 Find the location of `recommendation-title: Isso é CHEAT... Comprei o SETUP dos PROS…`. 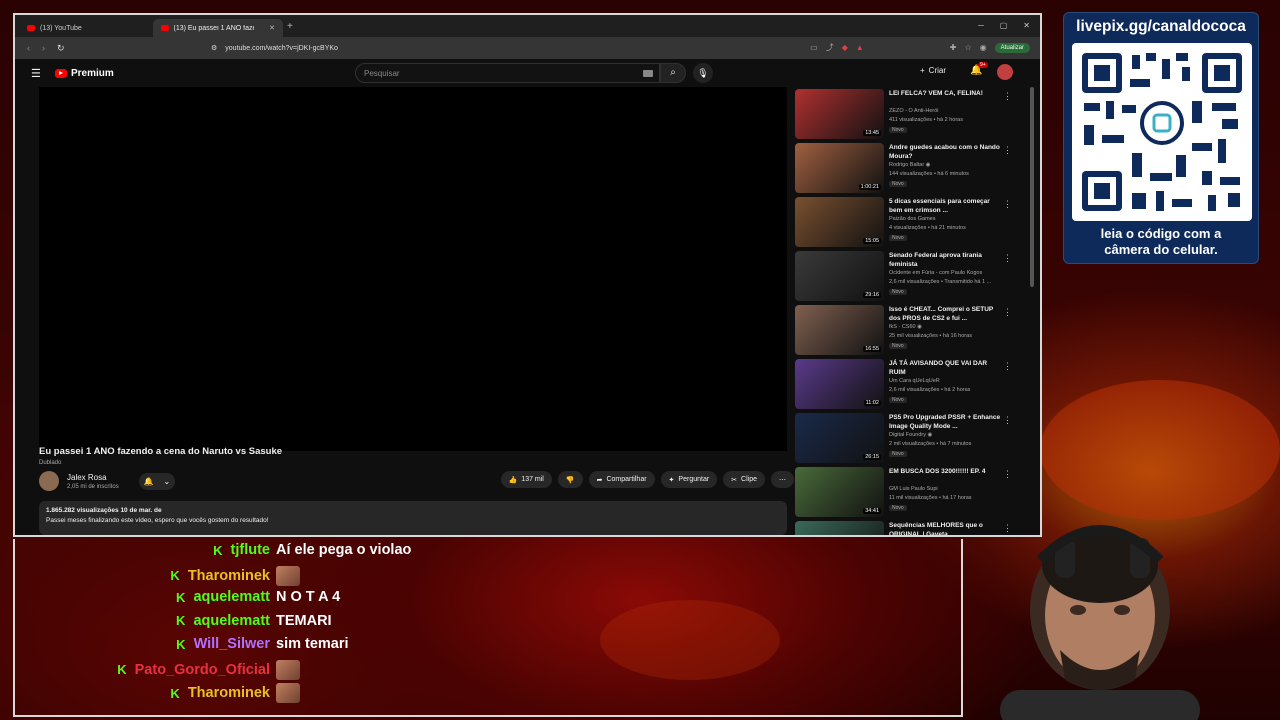

recommendation-title: Isso é CHEAT... Comprei o SETUP dos PROS… is located at coordinates (945, 314).